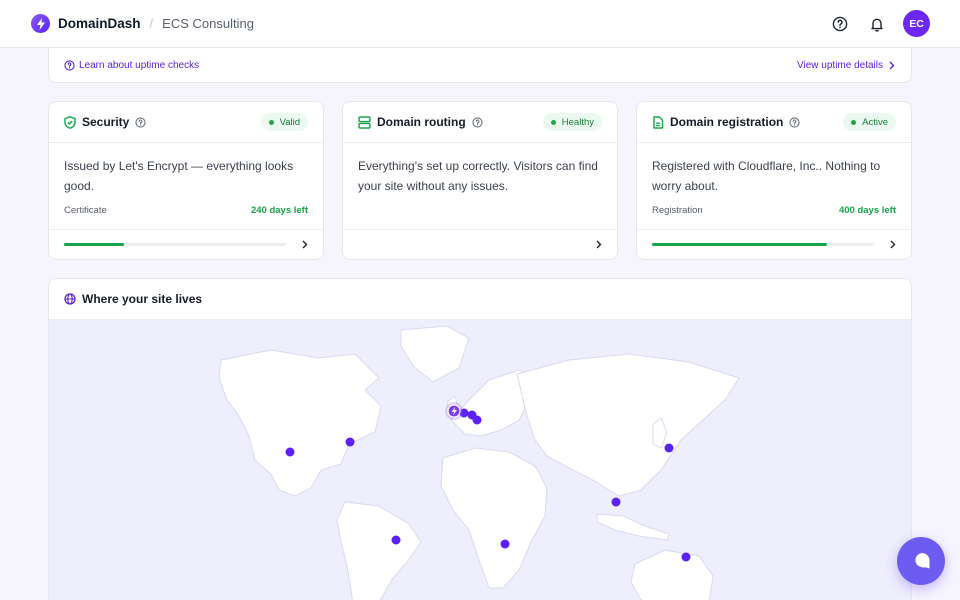 The image size is (960, 600). What do you see at coordinates (70, 299) in the screenshot?
I see `globe-icon` at bounding box center [70, 299].